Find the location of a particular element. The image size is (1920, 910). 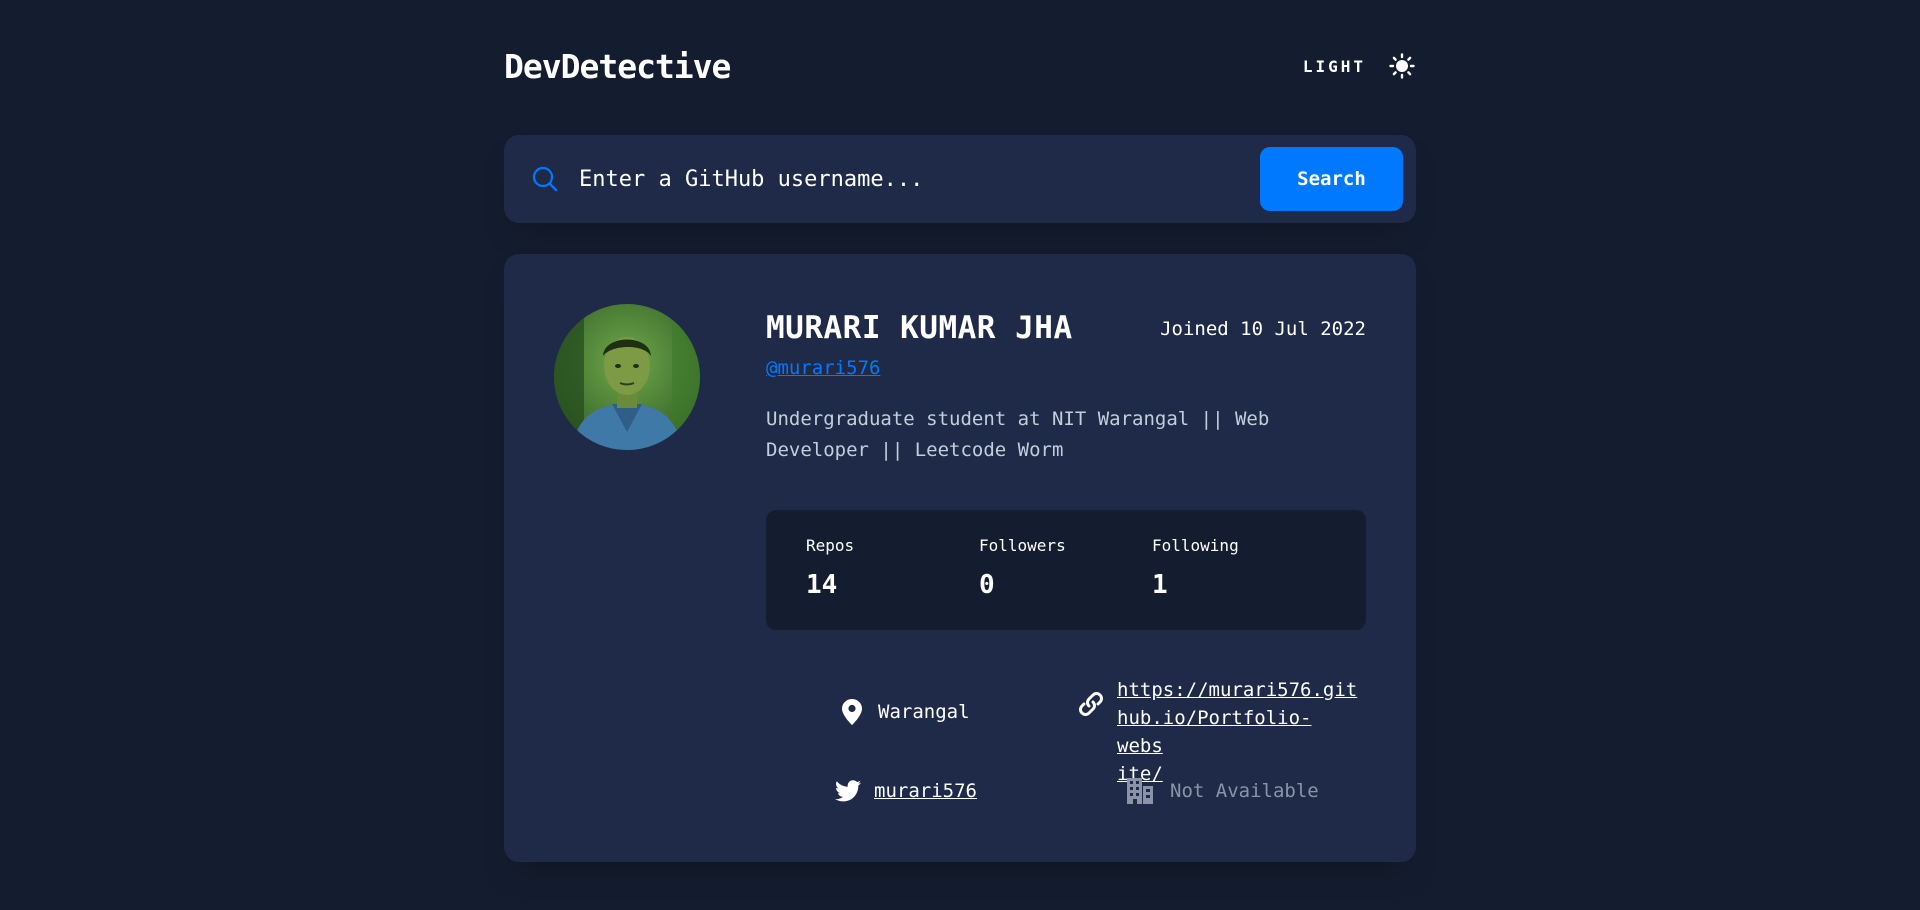

search-button: Search is located at coordinates (1331, 179).